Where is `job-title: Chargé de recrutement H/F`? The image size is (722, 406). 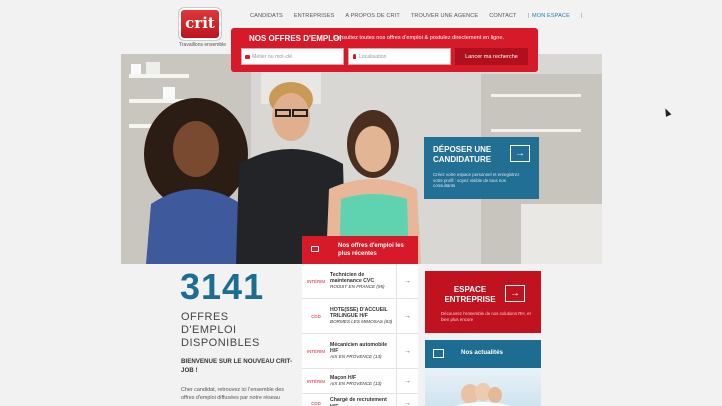 job-title: Chargé de recrutement H/F is located at coordinates (358, 401).